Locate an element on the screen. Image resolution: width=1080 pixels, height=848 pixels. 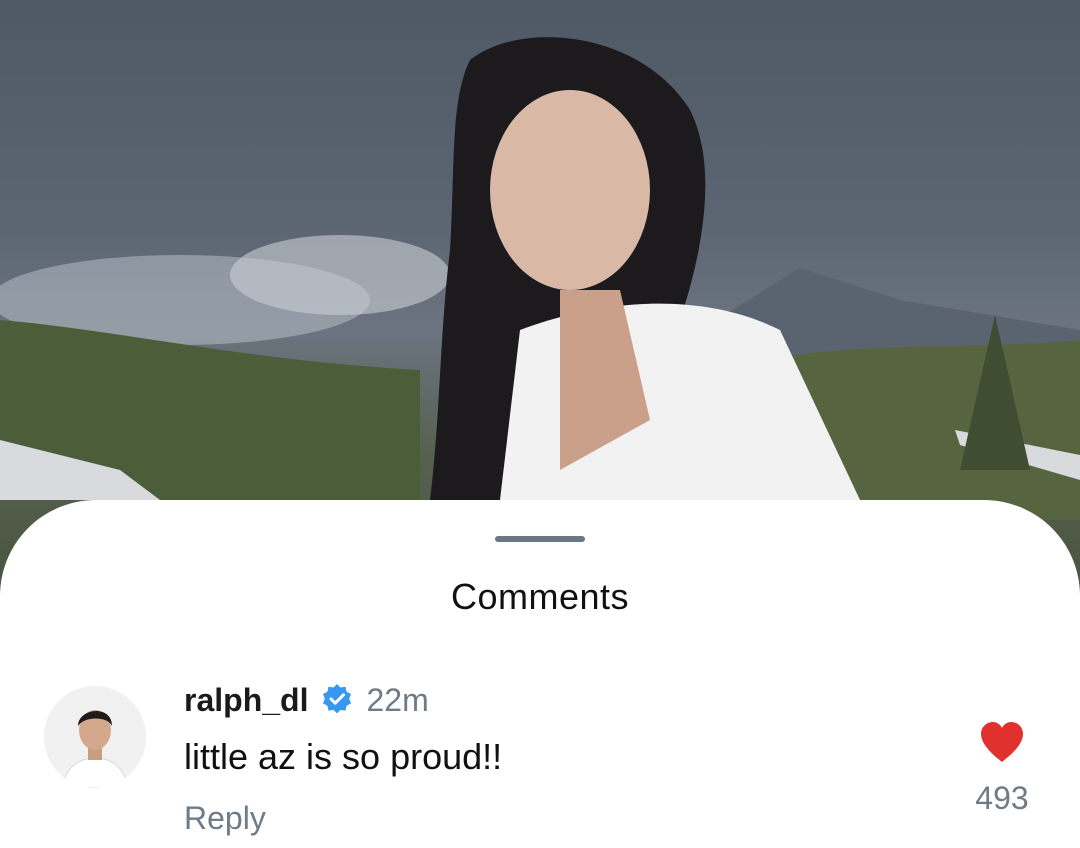
avatar-image is located at coordinates (95, 737).